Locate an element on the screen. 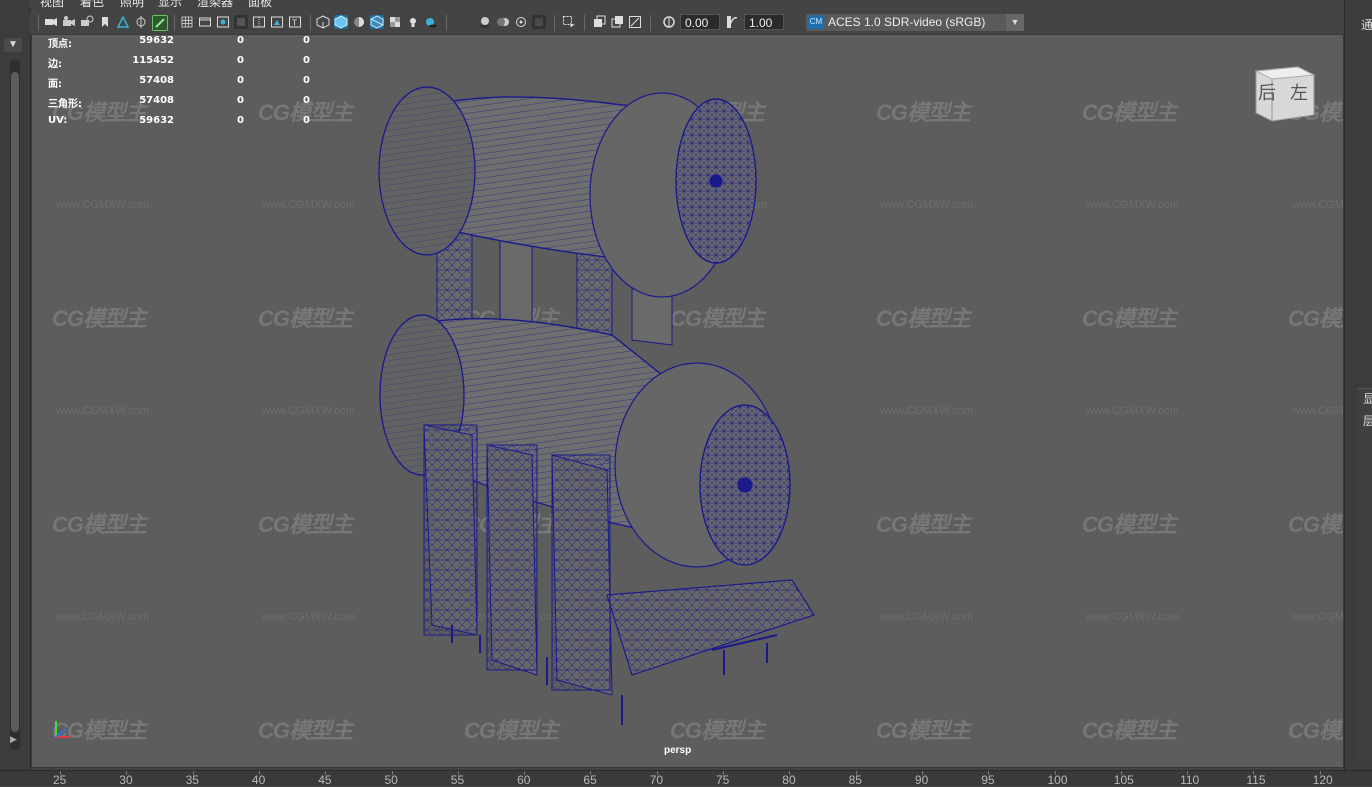  menu-show: 显示 is located at coordinates (170, 5).